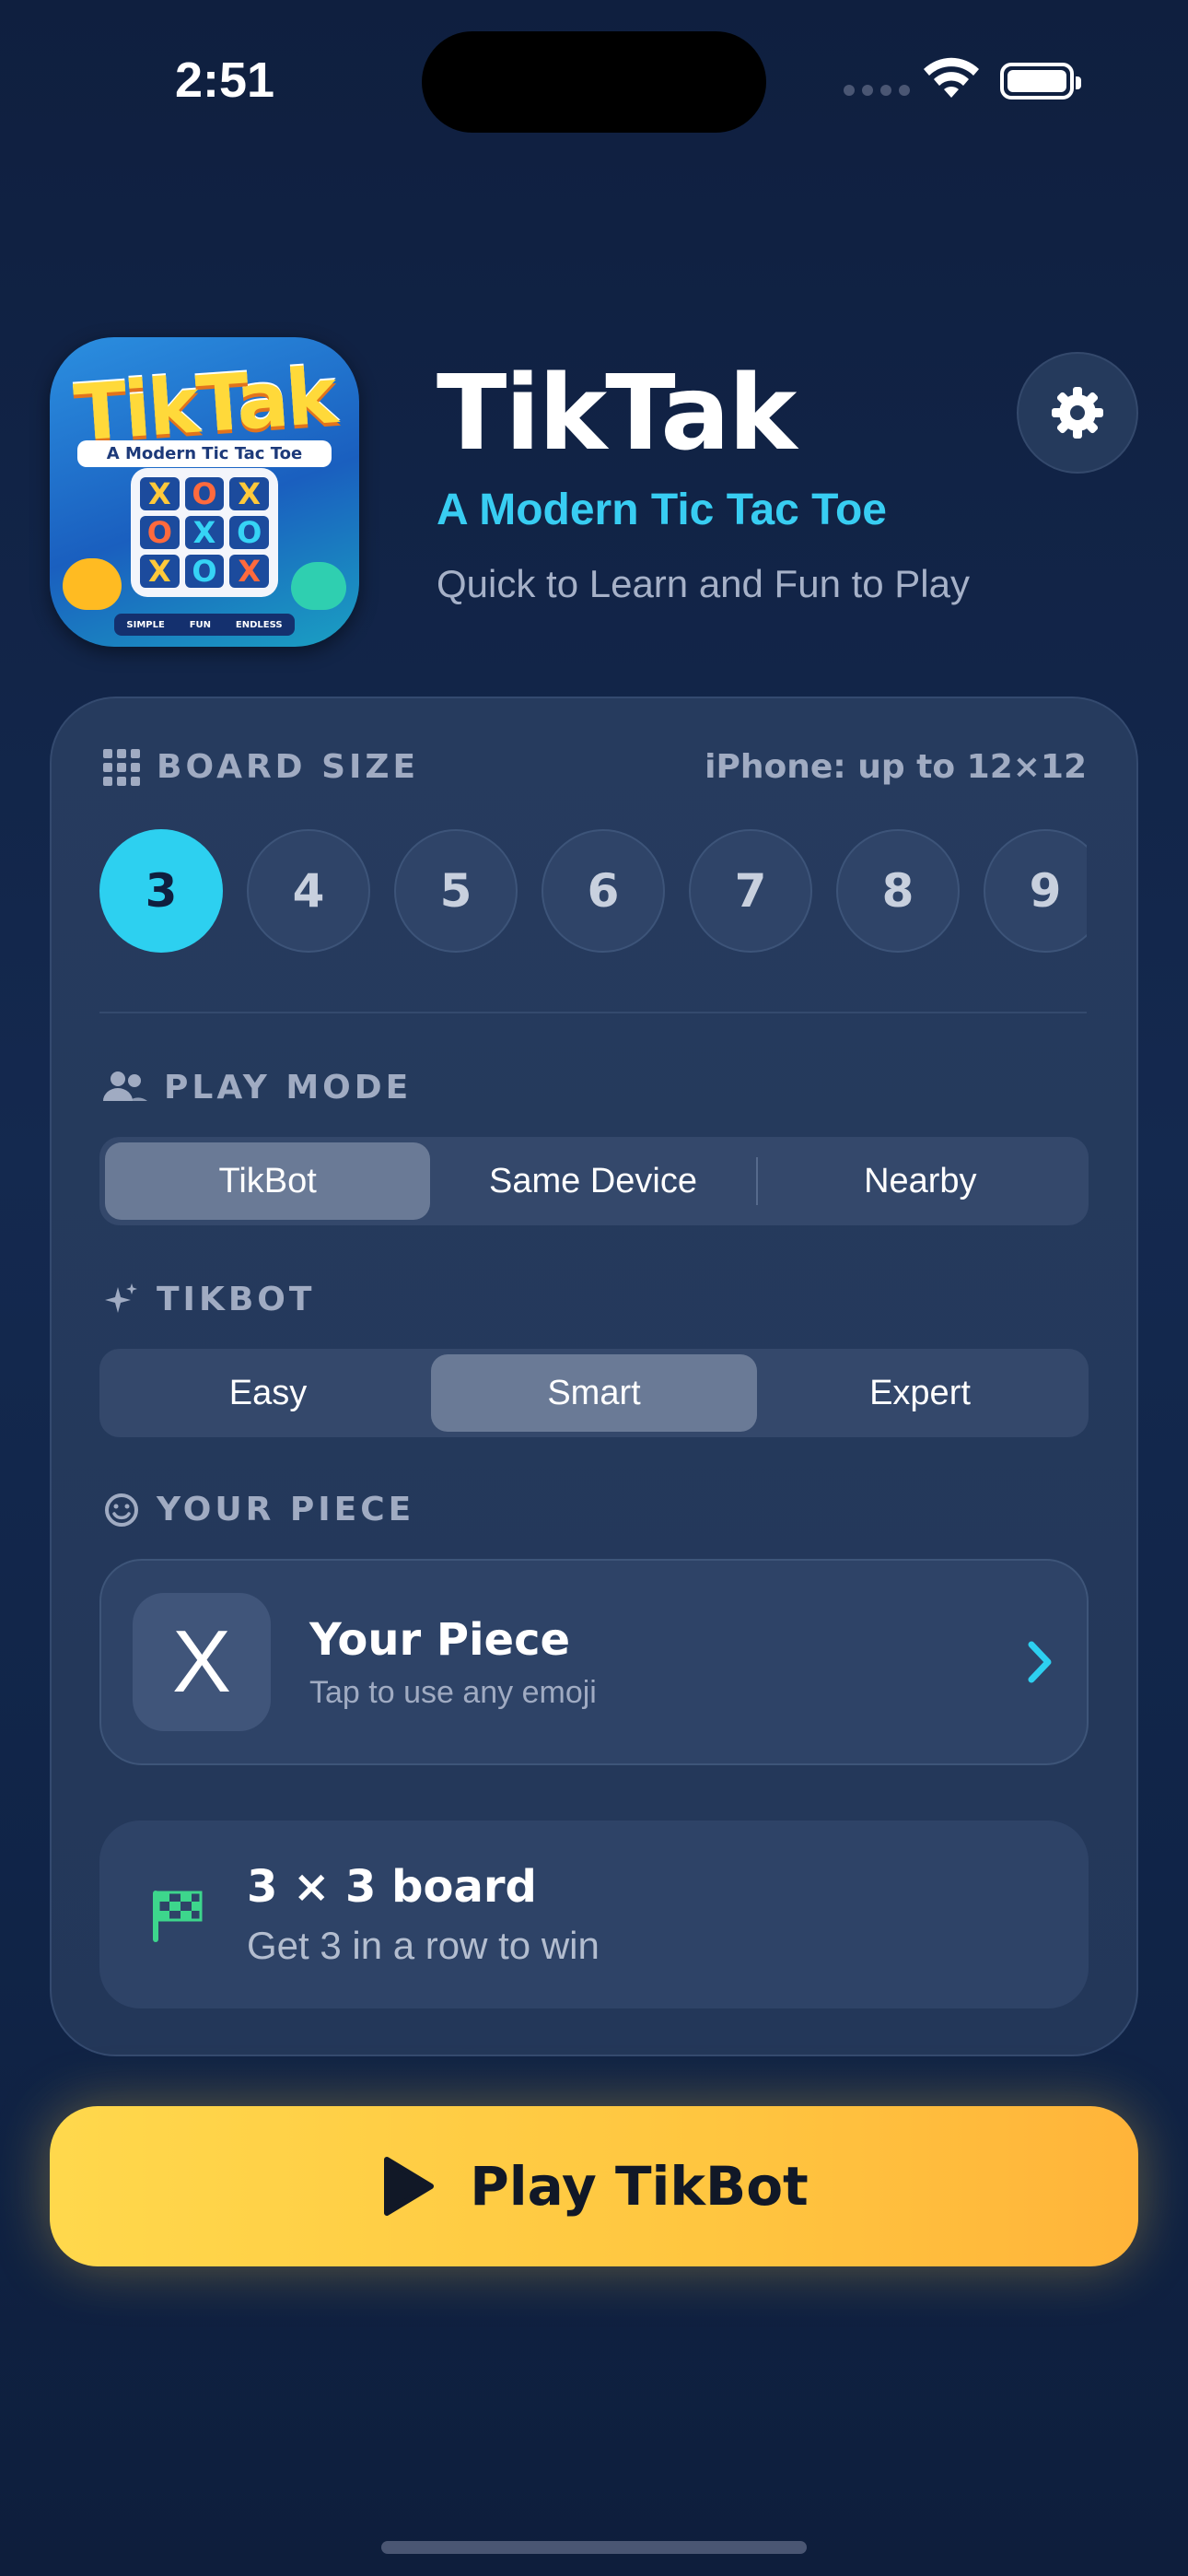 Image resolution: width=1188 pixels, height=2576 pixels. Describe the element at coordinates (1040, 1662) in the screenshot. I see `chevron-right-icon` at that location.